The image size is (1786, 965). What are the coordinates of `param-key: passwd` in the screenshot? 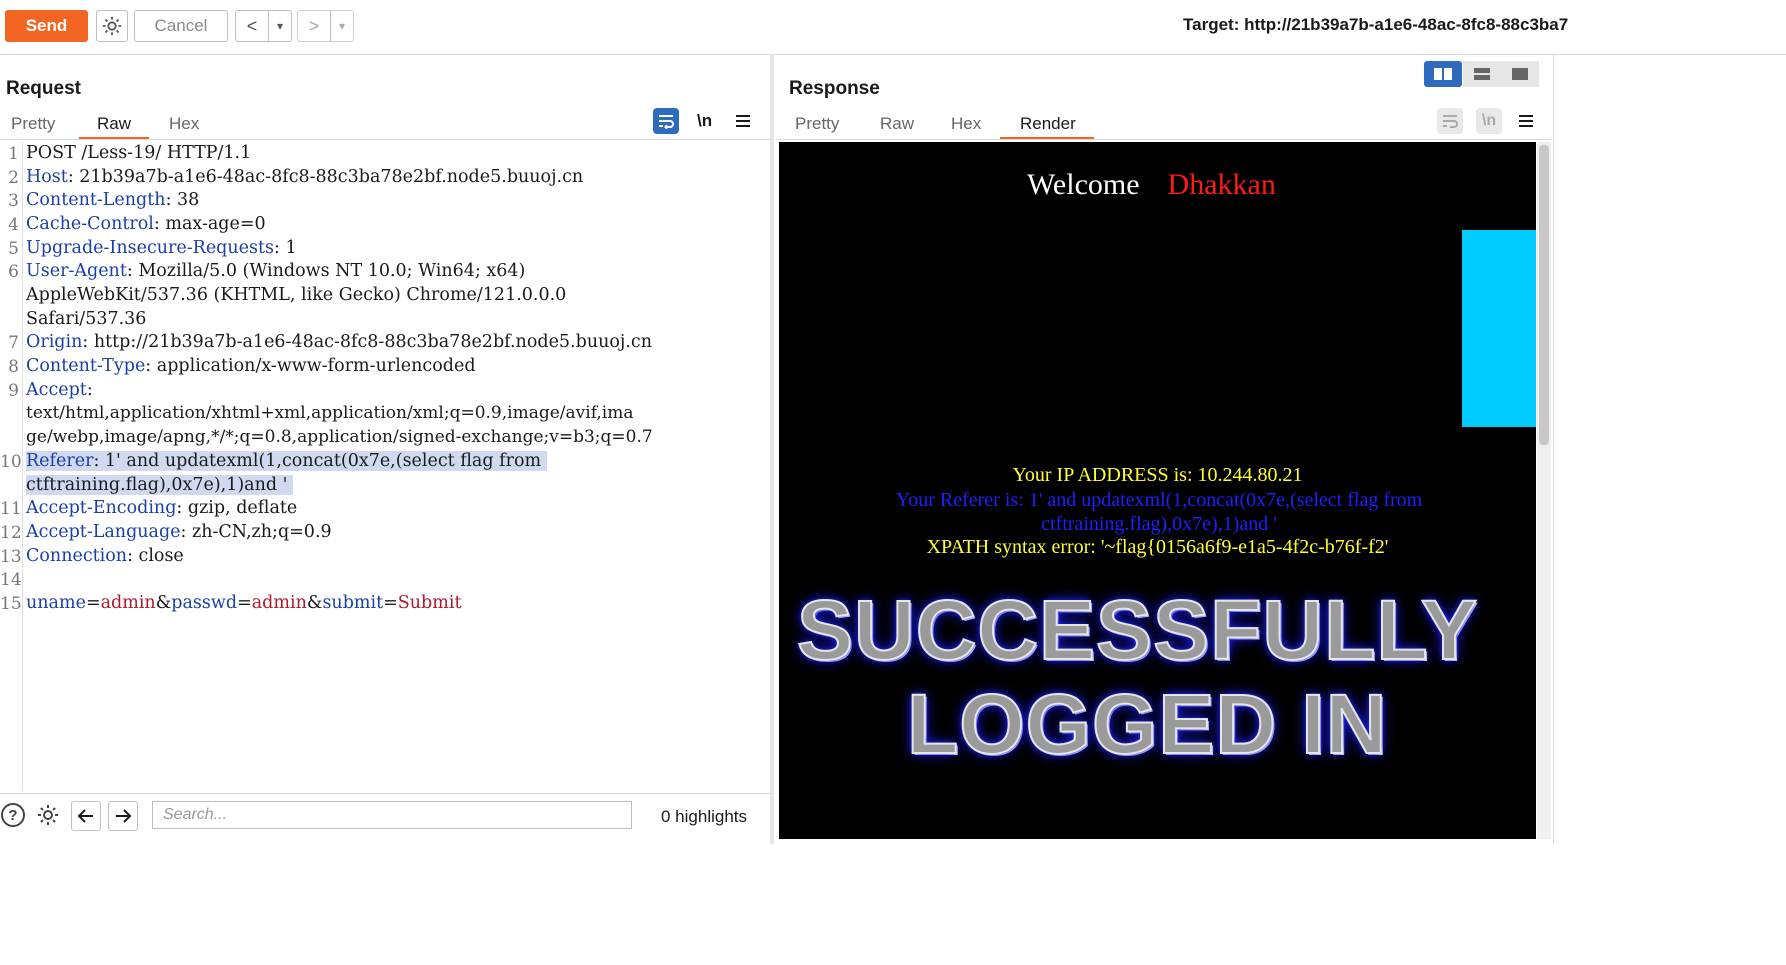 It's located at (204, 603).